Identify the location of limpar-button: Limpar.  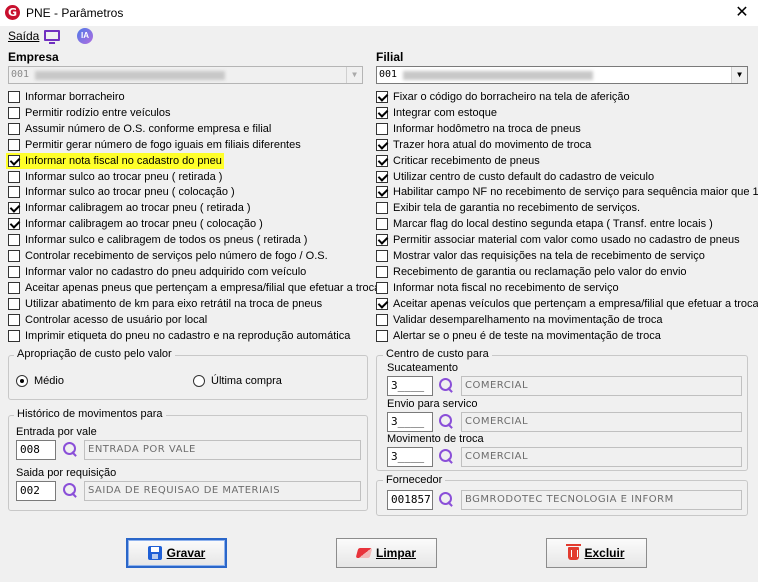
(386, 553).